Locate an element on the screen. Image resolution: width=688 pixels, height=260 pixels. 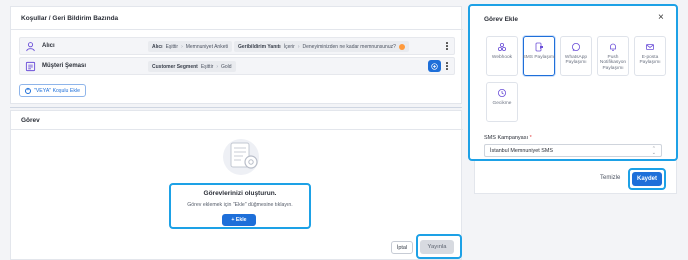
empty-title: Görevlerinizi oluşturun. is located at coordinates (240, 193).